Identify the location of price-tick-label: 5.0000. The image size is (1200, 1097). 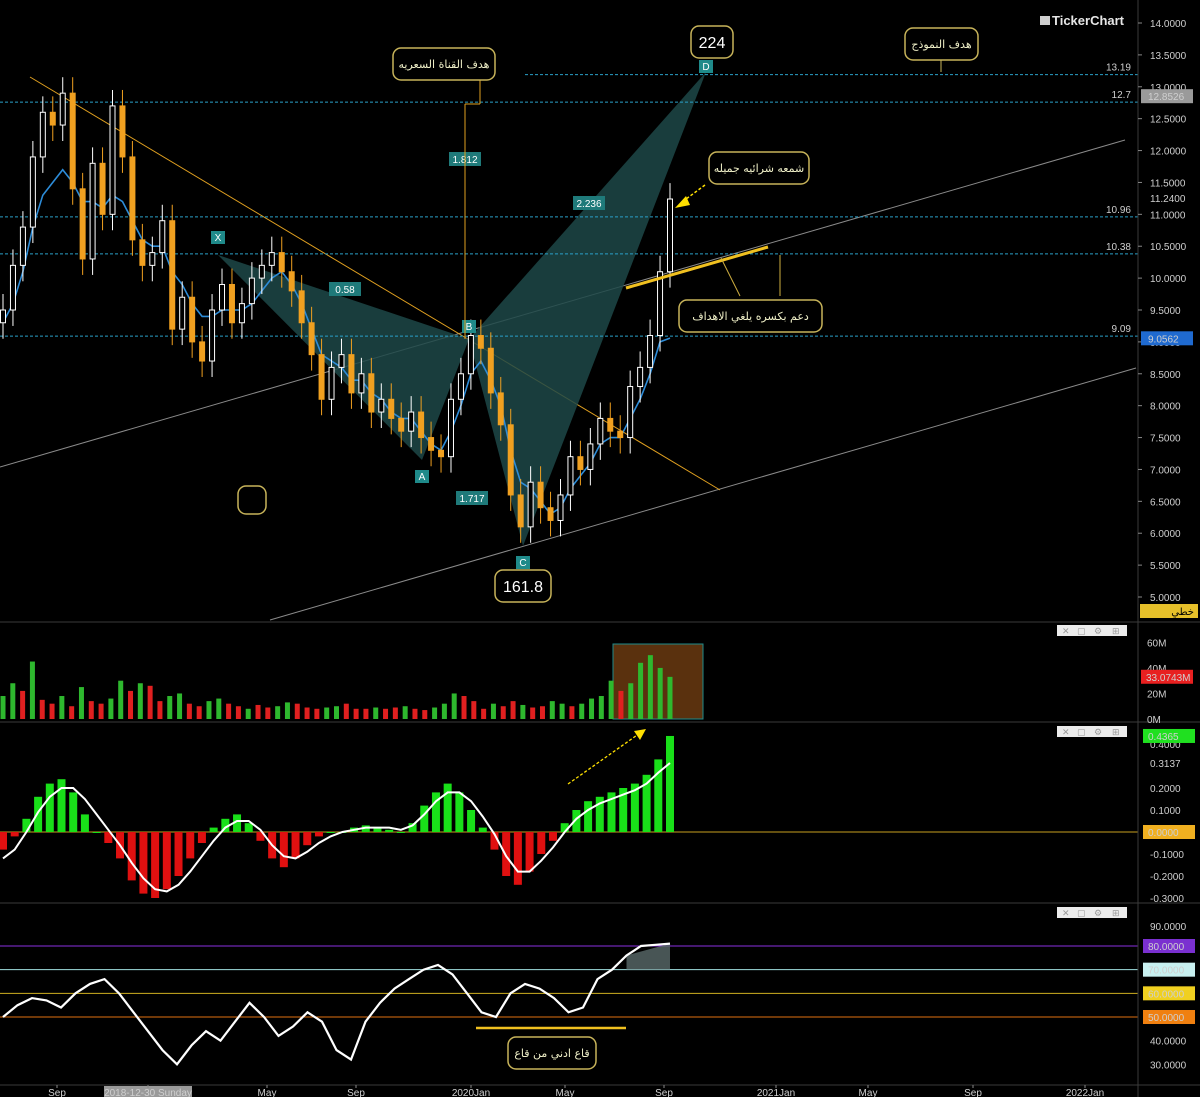
(1165, 598).